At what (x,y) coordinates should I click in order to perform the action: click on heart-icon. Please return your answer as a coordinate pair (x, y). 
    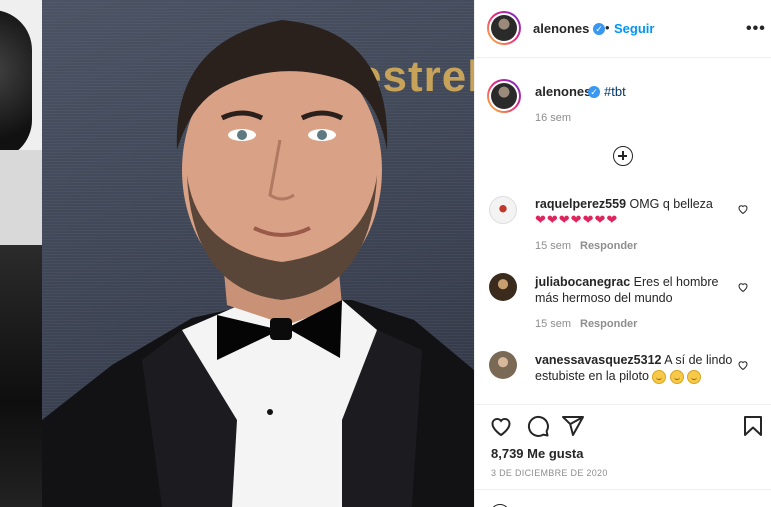
    Looking at the image, I should click on (501, 426).